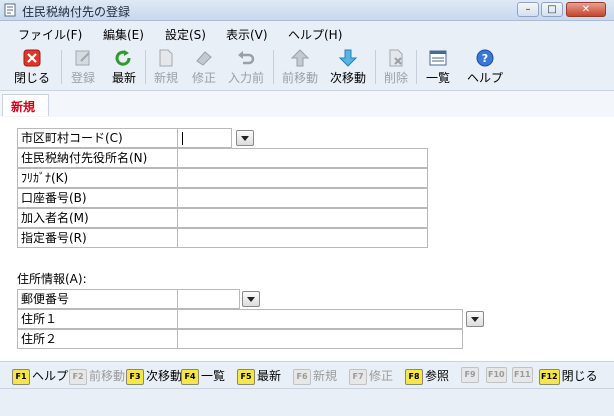 This screenshot has height=416, width=614. What do you see at coordinates (246, 67) in the screenshot?
I see `toolbar-undo-button: 入力前` at bounding box center [246, 67].